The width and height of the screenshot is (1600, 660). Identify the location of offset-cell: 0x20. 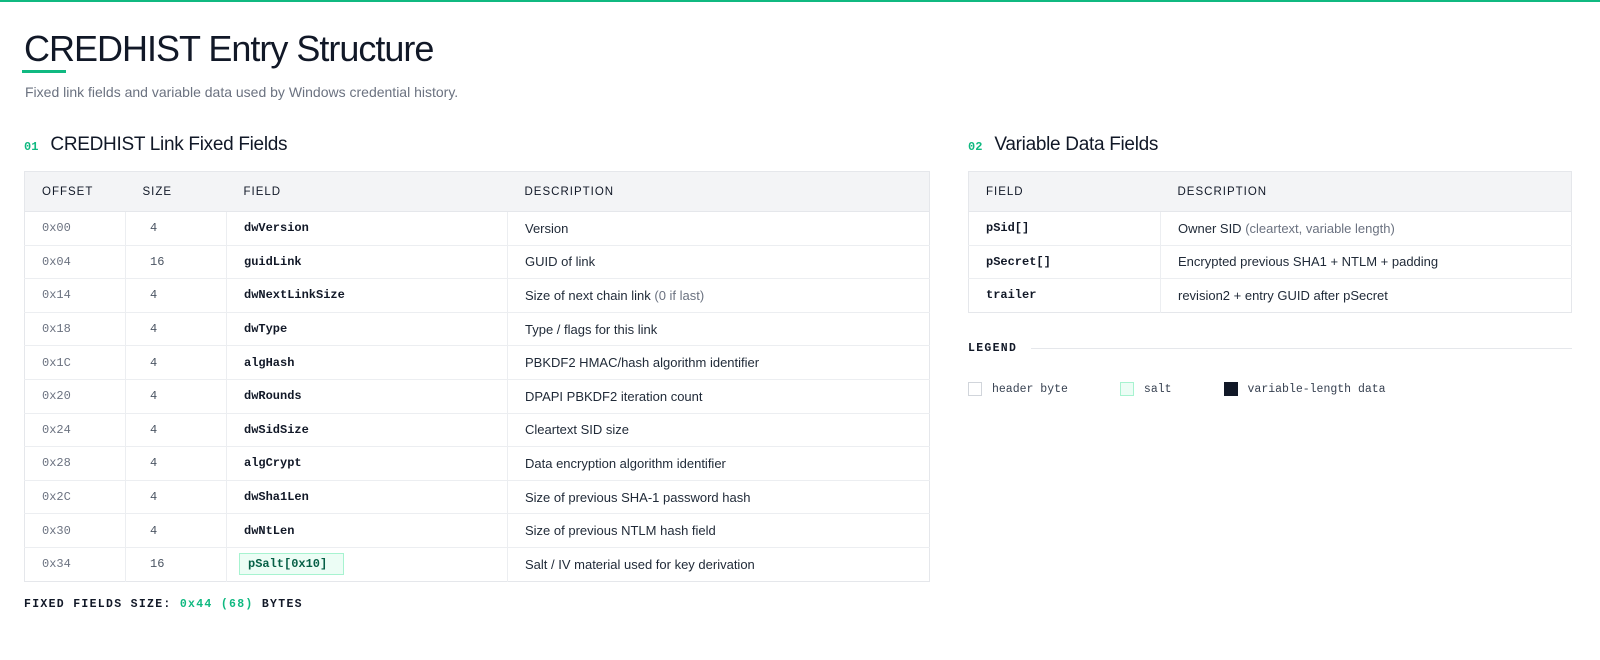
(56, 396).